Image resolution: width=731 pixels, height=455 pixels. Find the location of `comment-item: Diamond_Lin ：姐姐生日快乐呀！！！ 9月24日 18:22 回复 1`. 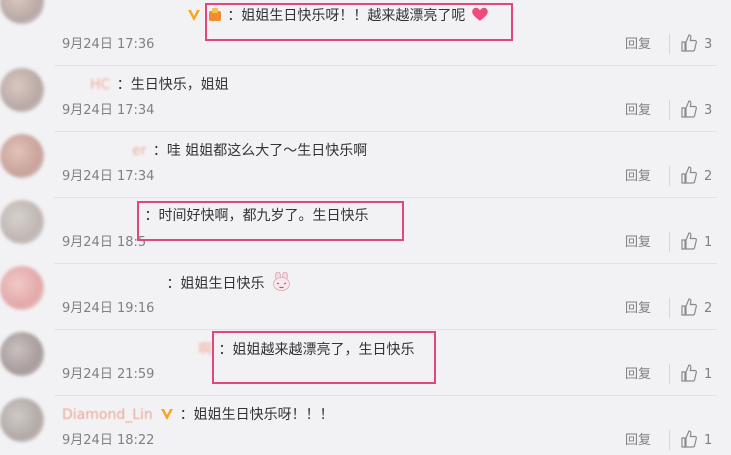

comment-item: Diamond_Lin ：姐姐生日快乐呀！！！ 9月24日 18:22 回复 1 is located at coordinates (365, 425).